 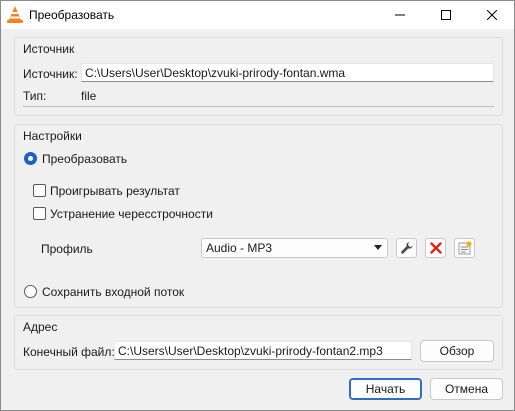 I want to click on minimize-icon, so click(x=400, y=15).